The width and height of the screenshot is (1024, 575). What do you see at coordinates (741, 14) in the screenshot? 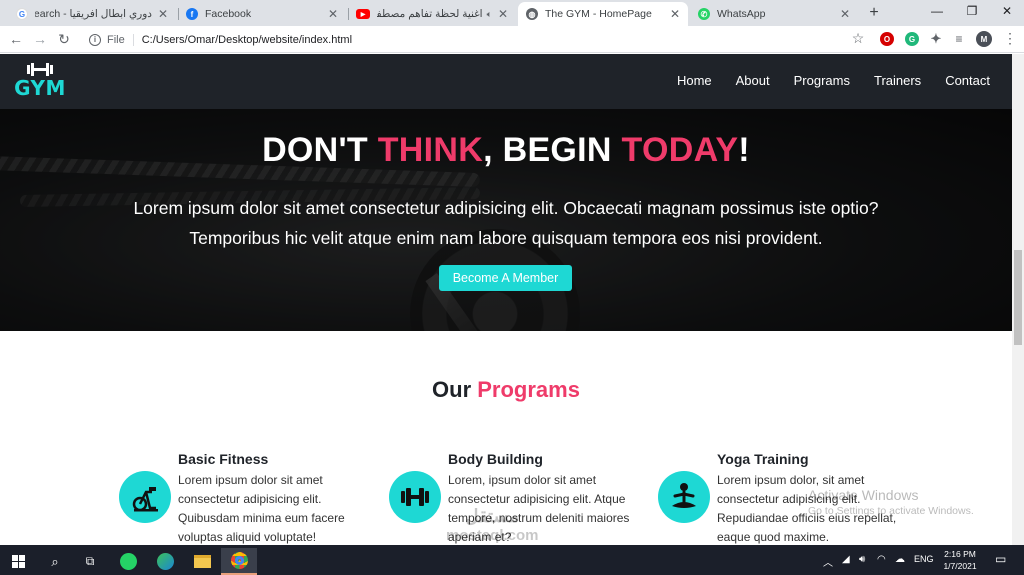
I see `tab-title: WhatsApp` at bounding box center [741, 14].